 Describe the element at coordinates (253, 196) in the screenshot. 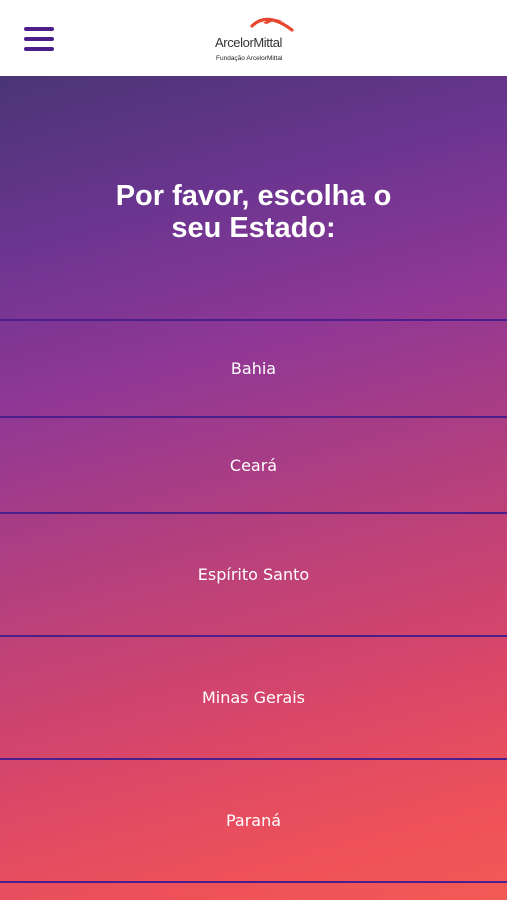

I see `page-title-line-1: Por favor, escolha o` at that location.